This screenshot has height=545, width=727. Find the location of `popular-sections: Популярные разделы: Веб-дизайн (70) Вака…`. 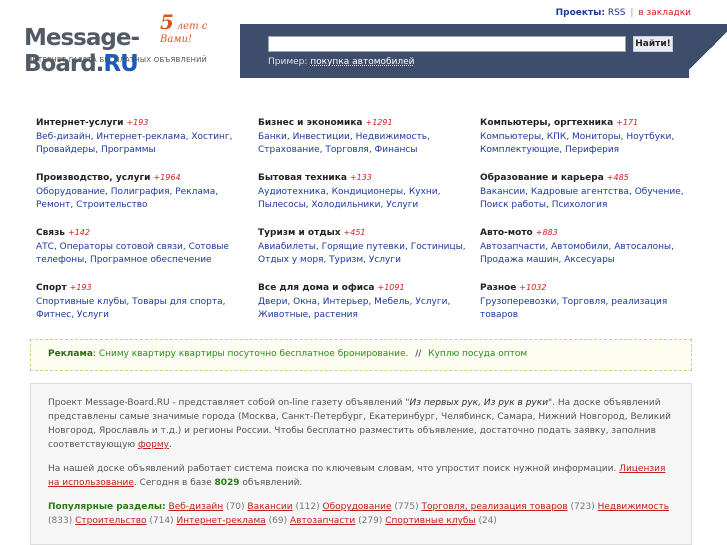

popular-sections: Популярные разделы: Веб-дизайн (70) Вака… is located at coordinates (362, 514).